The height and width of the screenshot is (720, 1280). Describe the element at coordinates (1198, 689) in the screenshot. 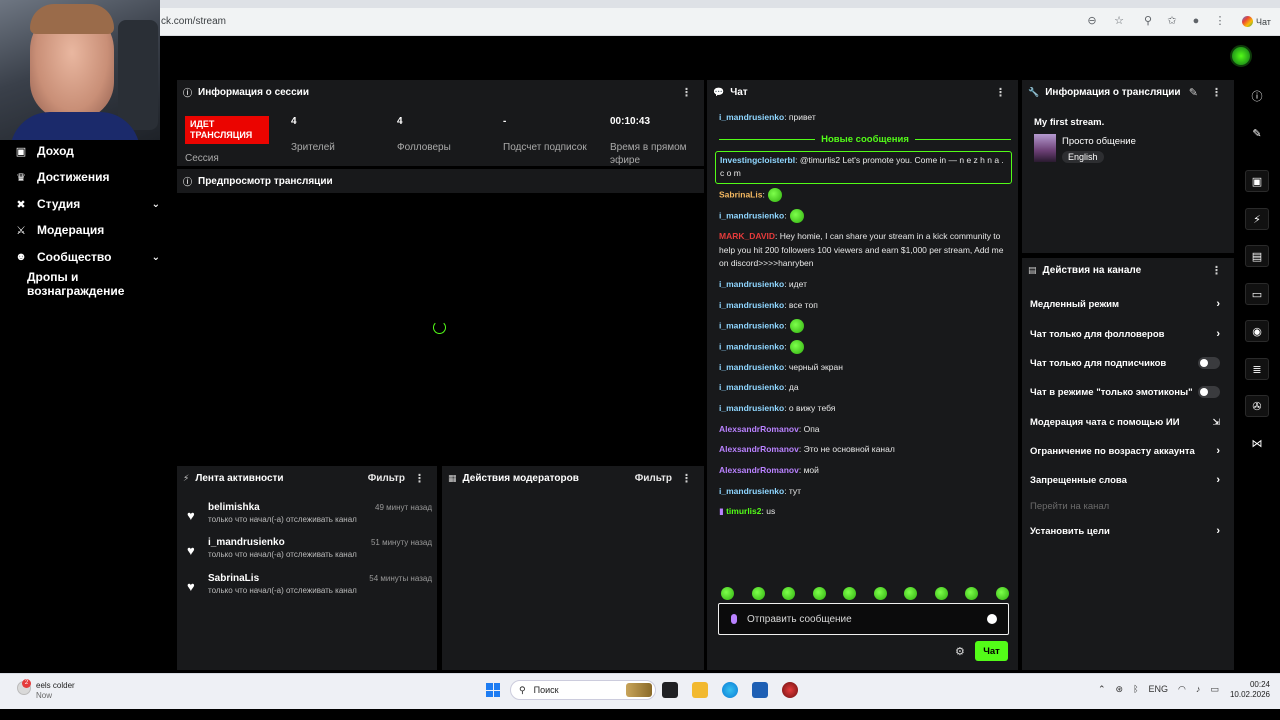

I see `volume-icon: ♪` at that location.